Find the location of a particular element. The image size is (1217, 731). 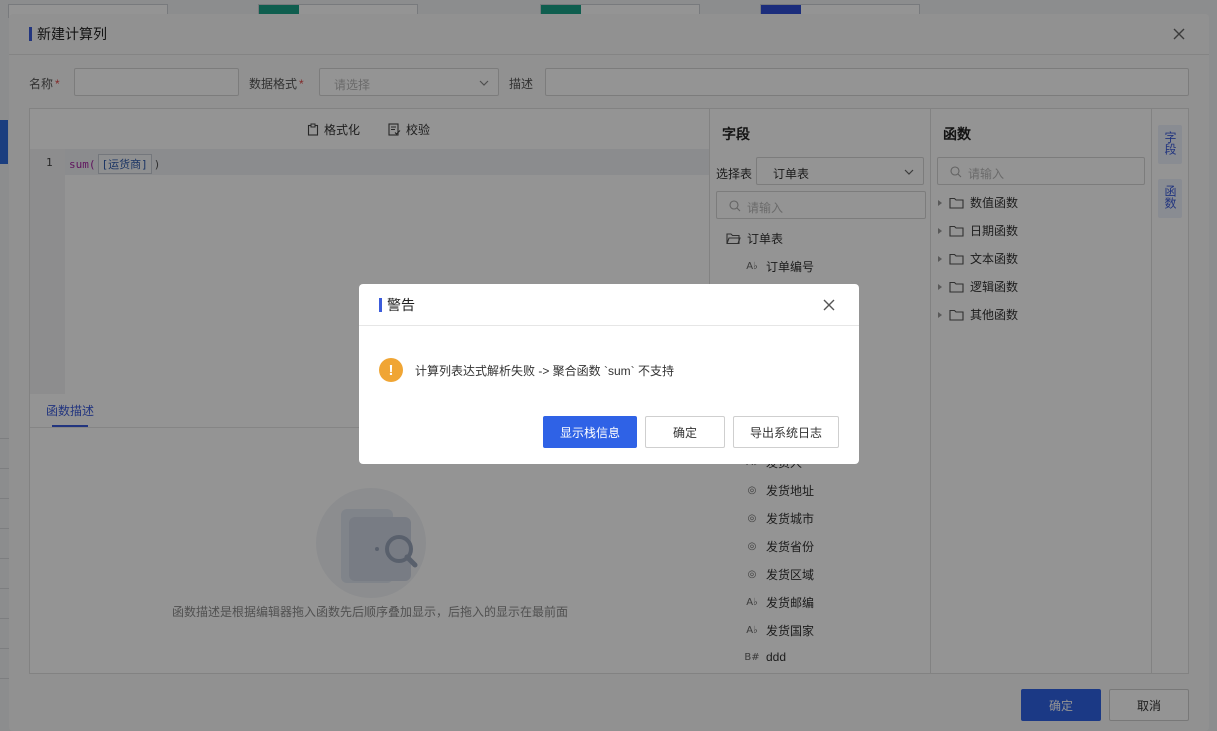

warning-title: 警告 is located at coordinates (401, 304).